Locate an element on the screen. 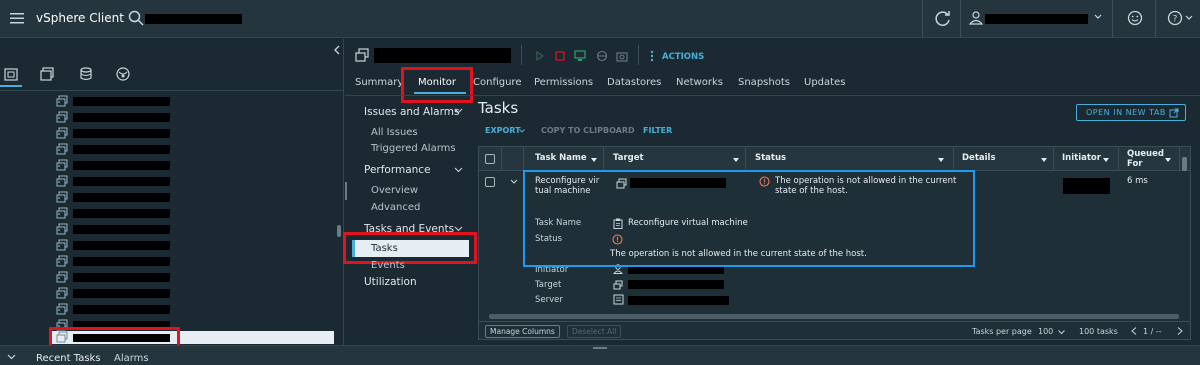 The width and height of the screenshot is (1200, 365). tab-permissions: Permissions is located at coordinates (563, 82).